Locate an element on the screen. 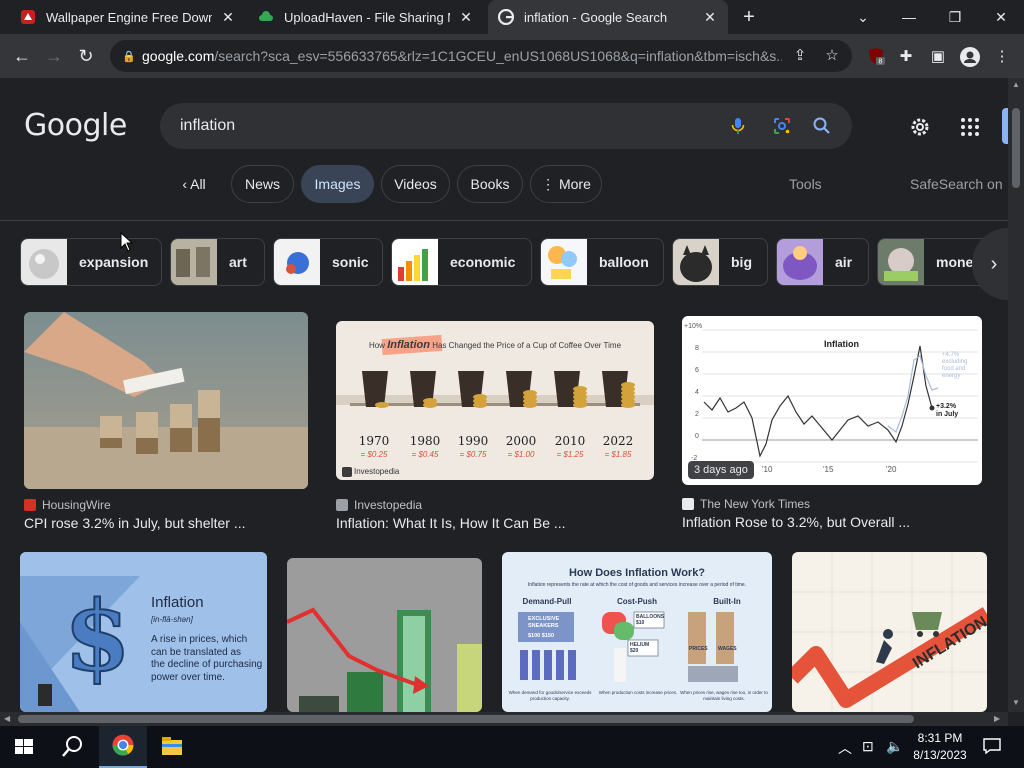 This screenshot has width=1024, height=768. minimize-icon: — is located at coordinates (909, 17).